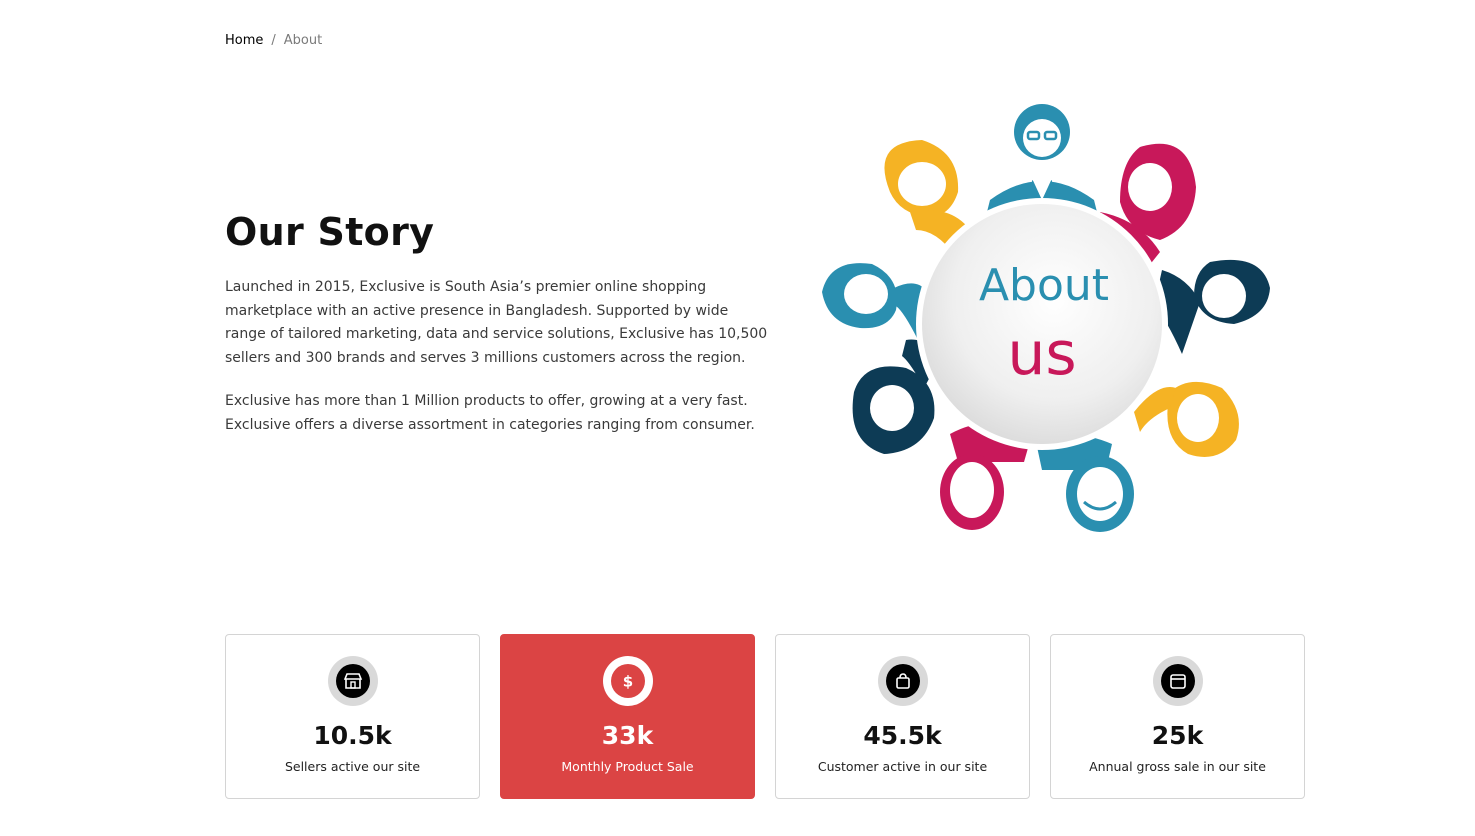 The height and width of the screenshot is (836, 1475). Describe the element at coordinates (303, 40) in the screenshot. I see `breadcrumb-current: About` at that location.